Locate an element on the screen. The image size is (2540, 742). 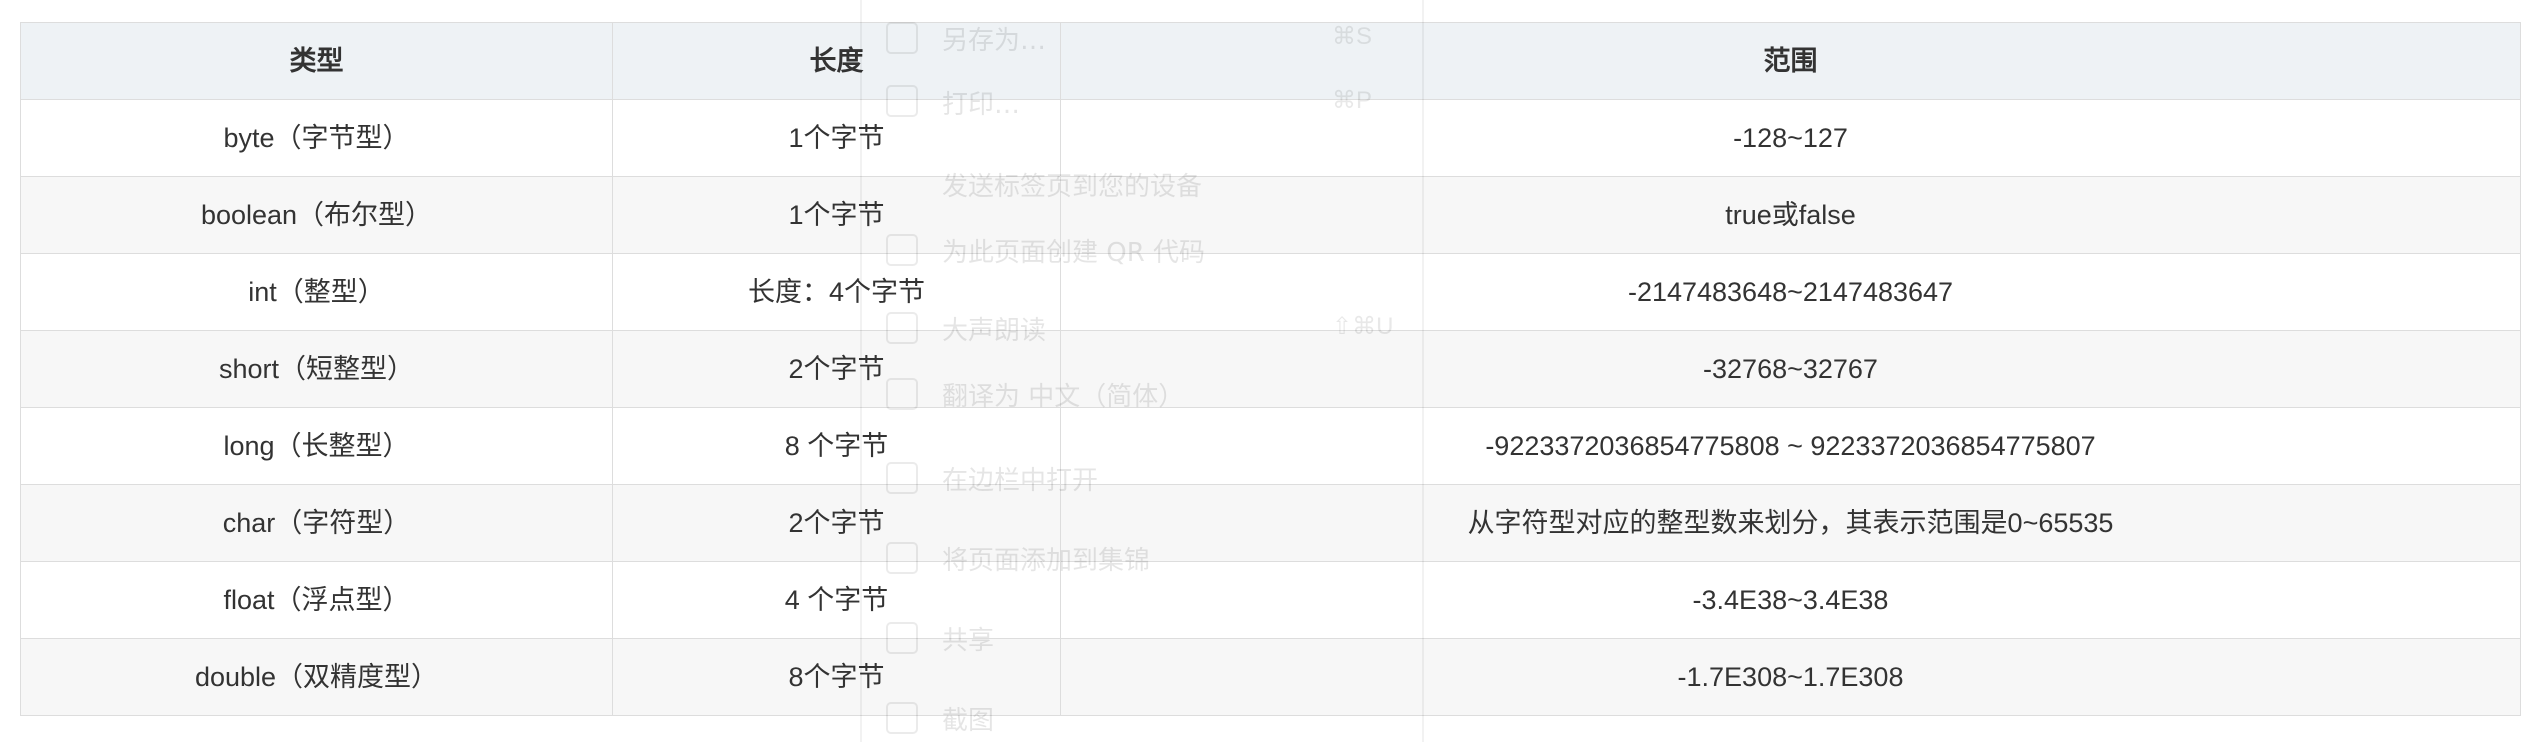
cell-range: true或false is located at coordinates (1790, 215).